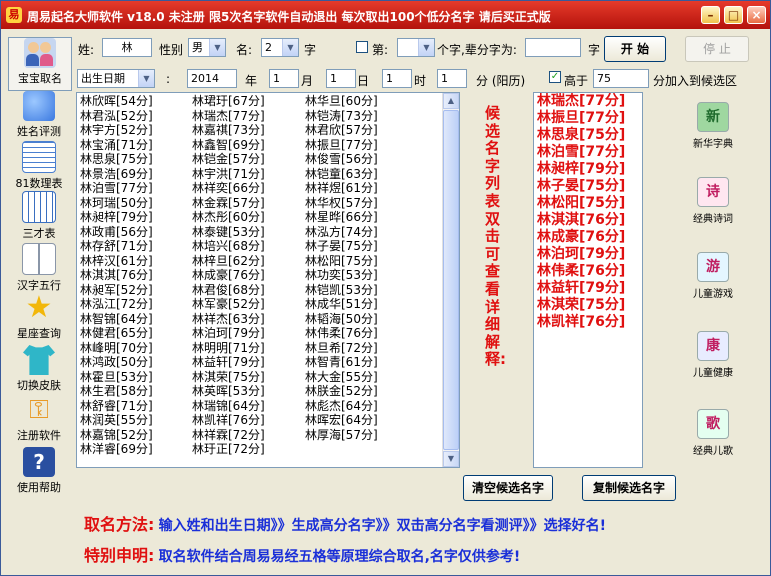 The image size is (771, 576). Describe the element at coordinates (228, 435) in the screenshot. I see `list-item: 林祥霖[72分]` at that location.